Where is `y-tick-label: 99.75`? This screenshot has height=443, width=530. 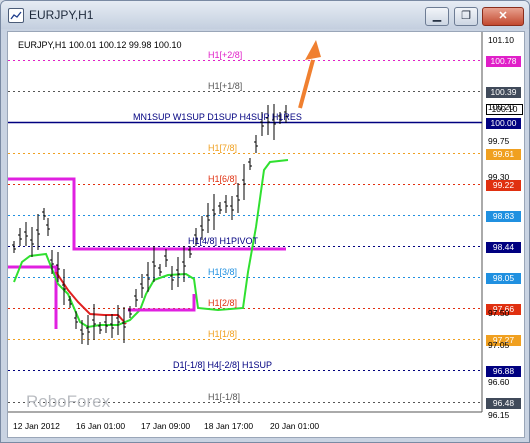
y-tick-label: 99.75 is located at coordinates (499, 141).